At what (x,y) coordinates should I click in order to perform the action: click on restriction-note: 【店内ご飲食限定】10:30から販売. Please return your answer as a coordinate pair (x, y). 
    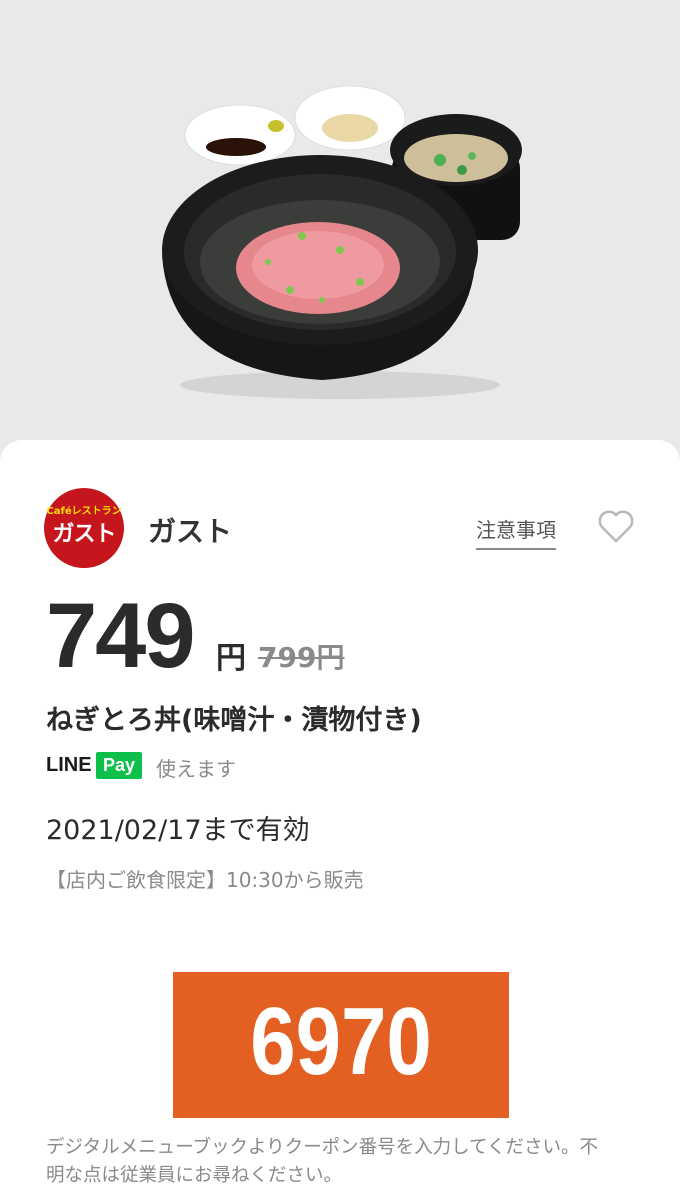
    Looking at the image, I should click on (205, 880).